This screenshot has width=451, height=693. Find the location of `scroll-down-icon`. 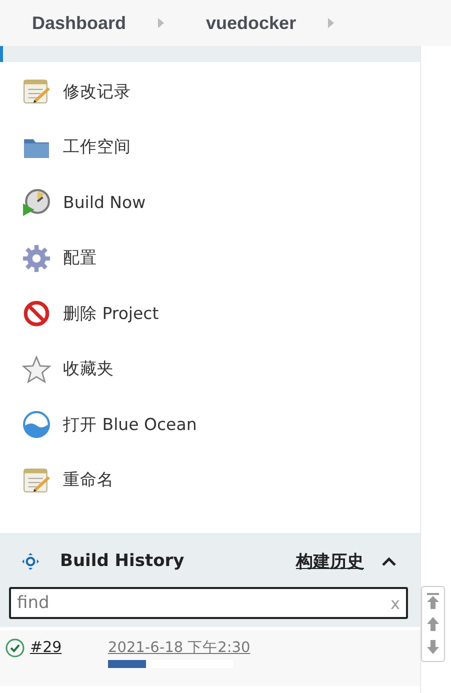

scroll-down-icon is located at coordinates (433, 646).